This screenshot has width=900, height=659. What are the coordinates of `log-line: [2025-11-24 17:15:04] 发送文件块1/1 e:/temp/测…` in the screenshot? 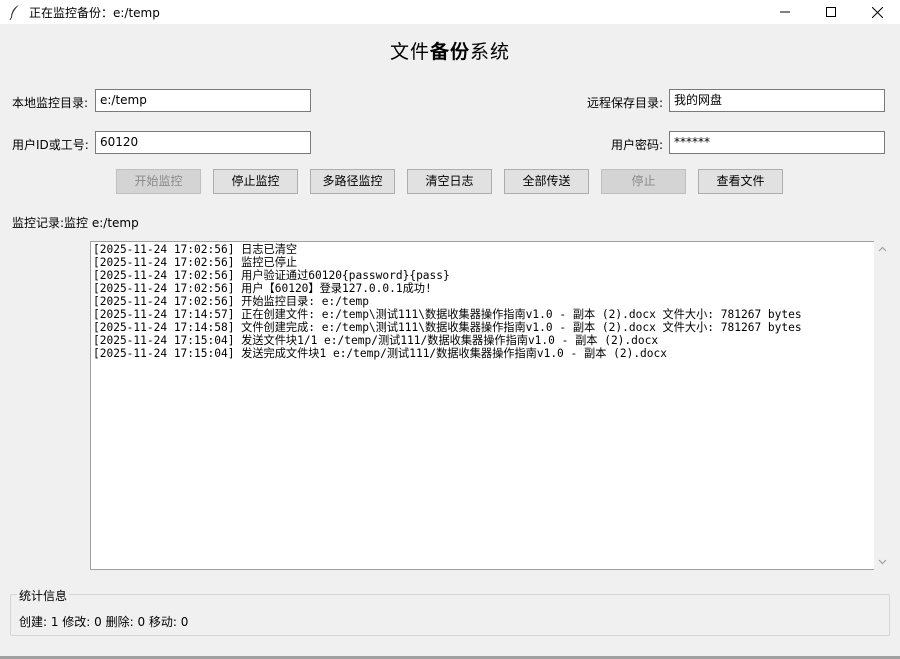 It's located at (376, 340).